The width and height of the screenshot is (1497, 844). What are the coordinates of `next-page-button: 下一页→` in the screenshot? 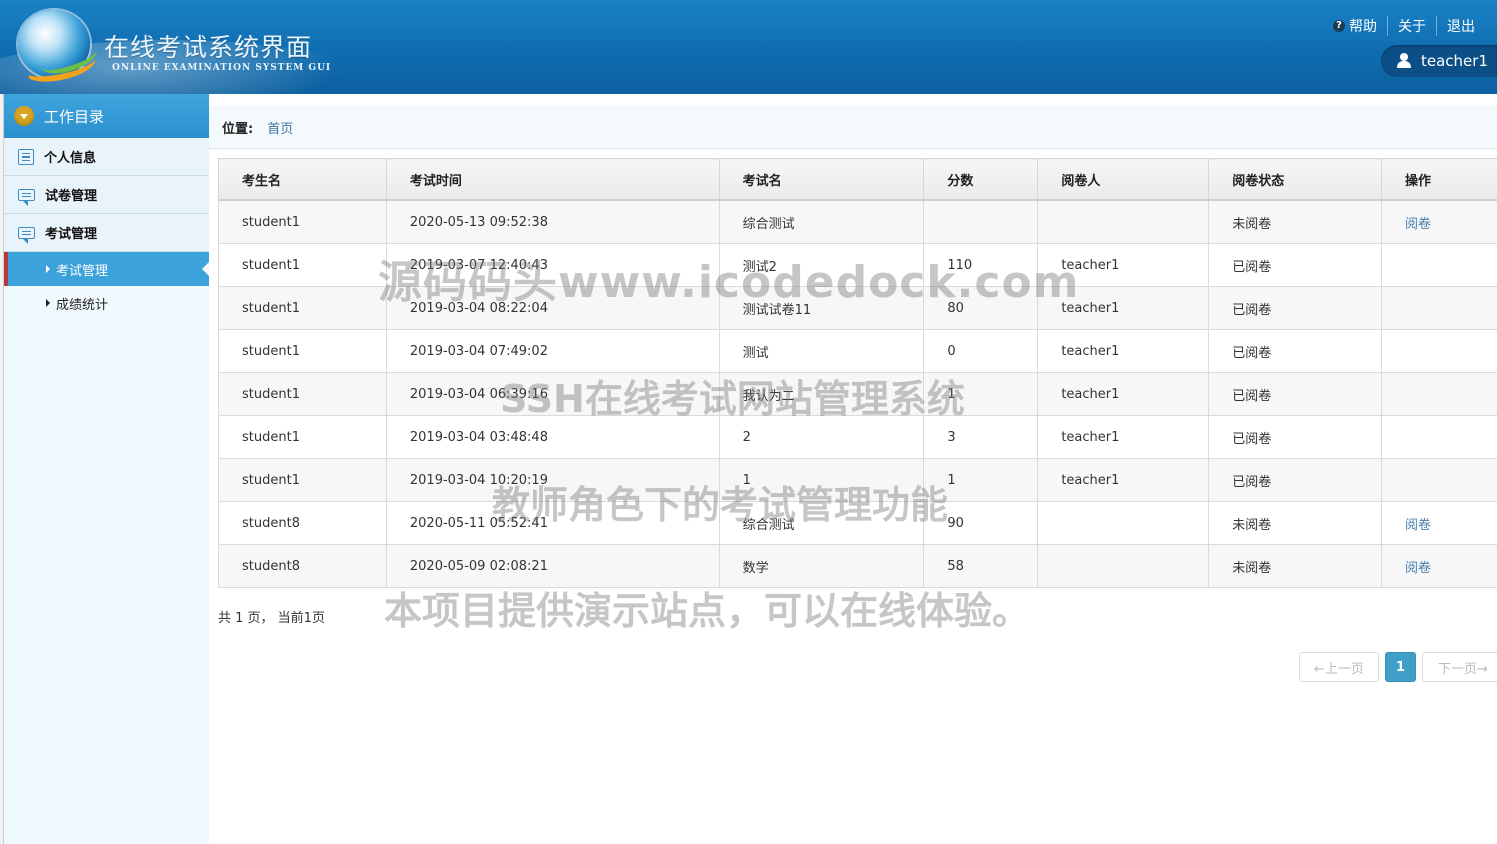 It's located at (1459, 667).